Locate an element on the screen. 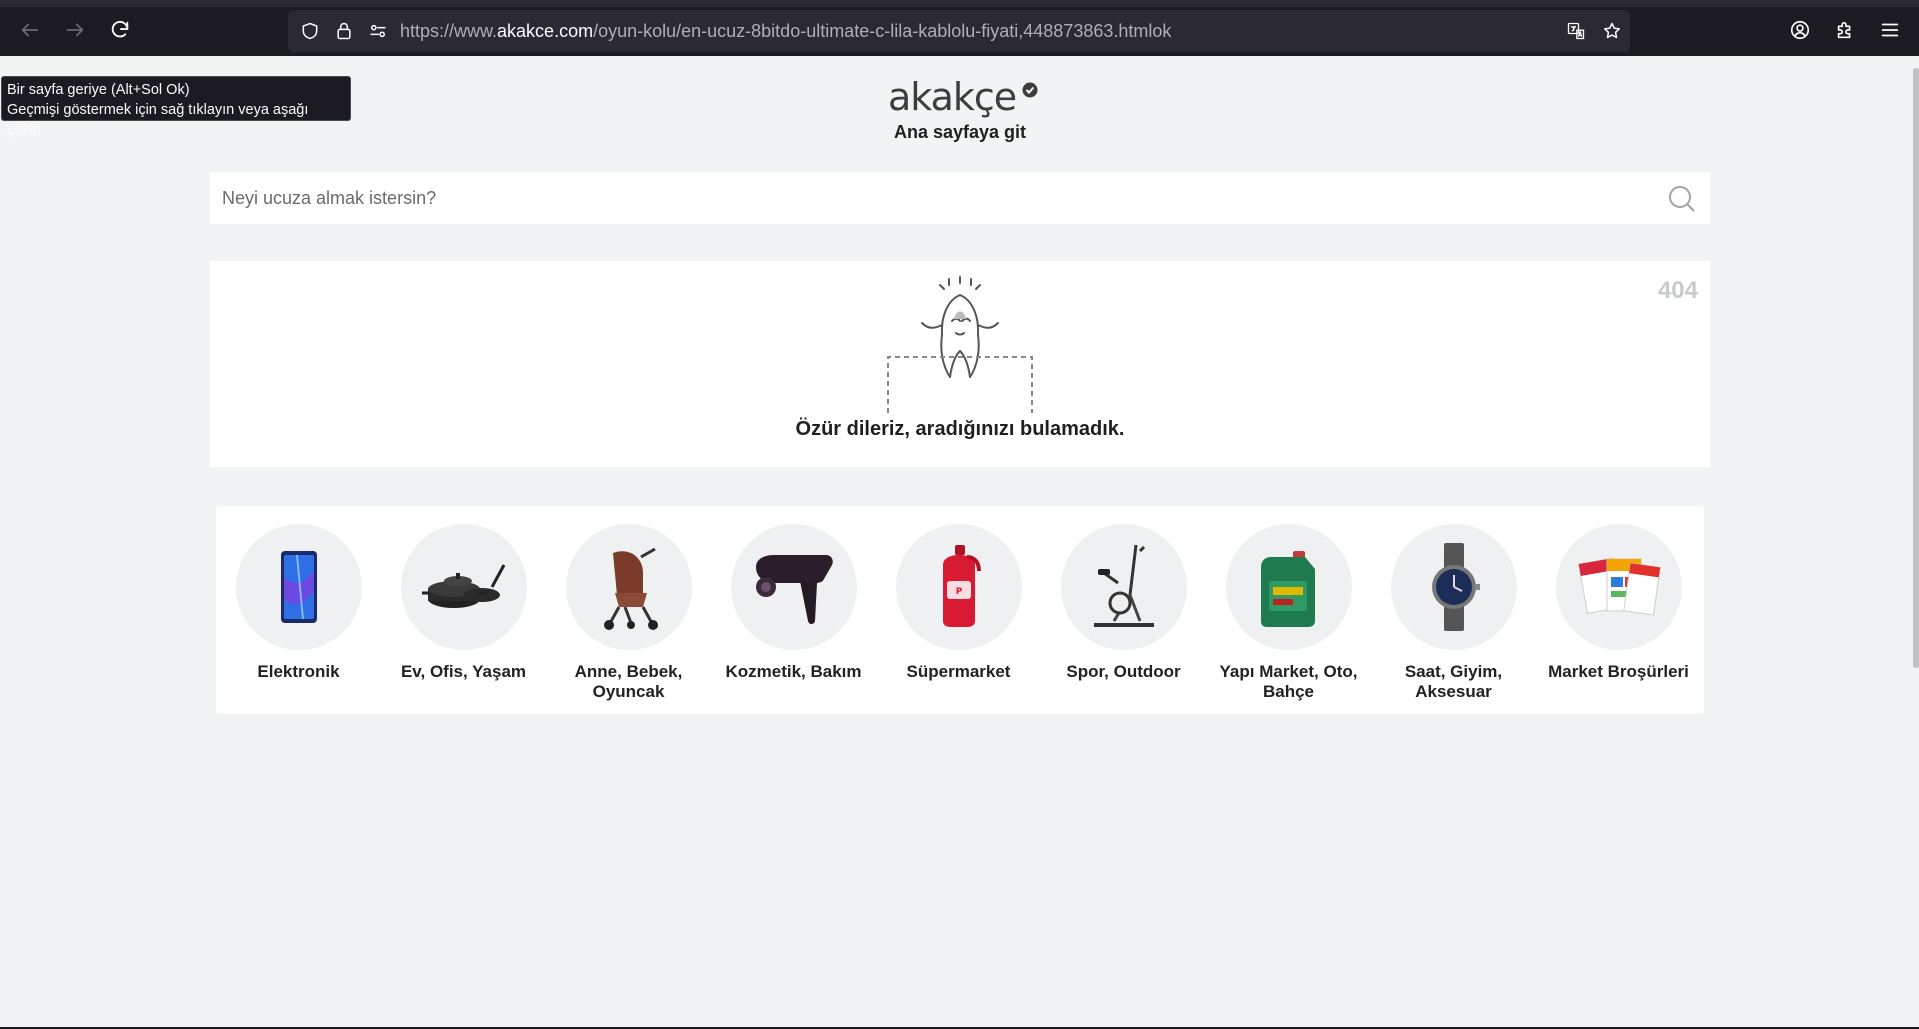  arrow-left-icon is located at coordinates (30, 30).